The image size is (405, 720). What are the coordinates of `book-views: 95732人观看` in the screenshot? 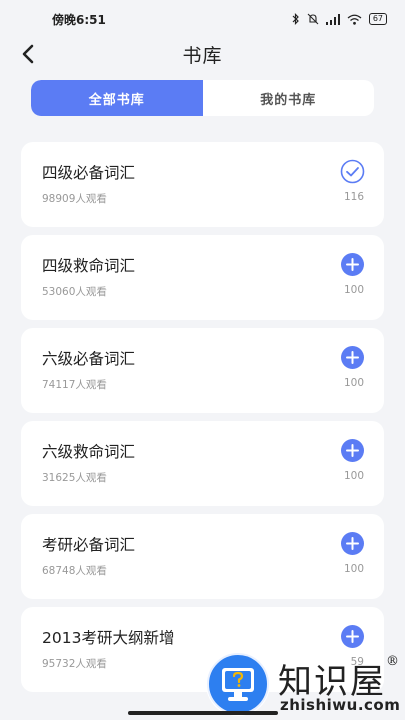 It's located at (74, 664).